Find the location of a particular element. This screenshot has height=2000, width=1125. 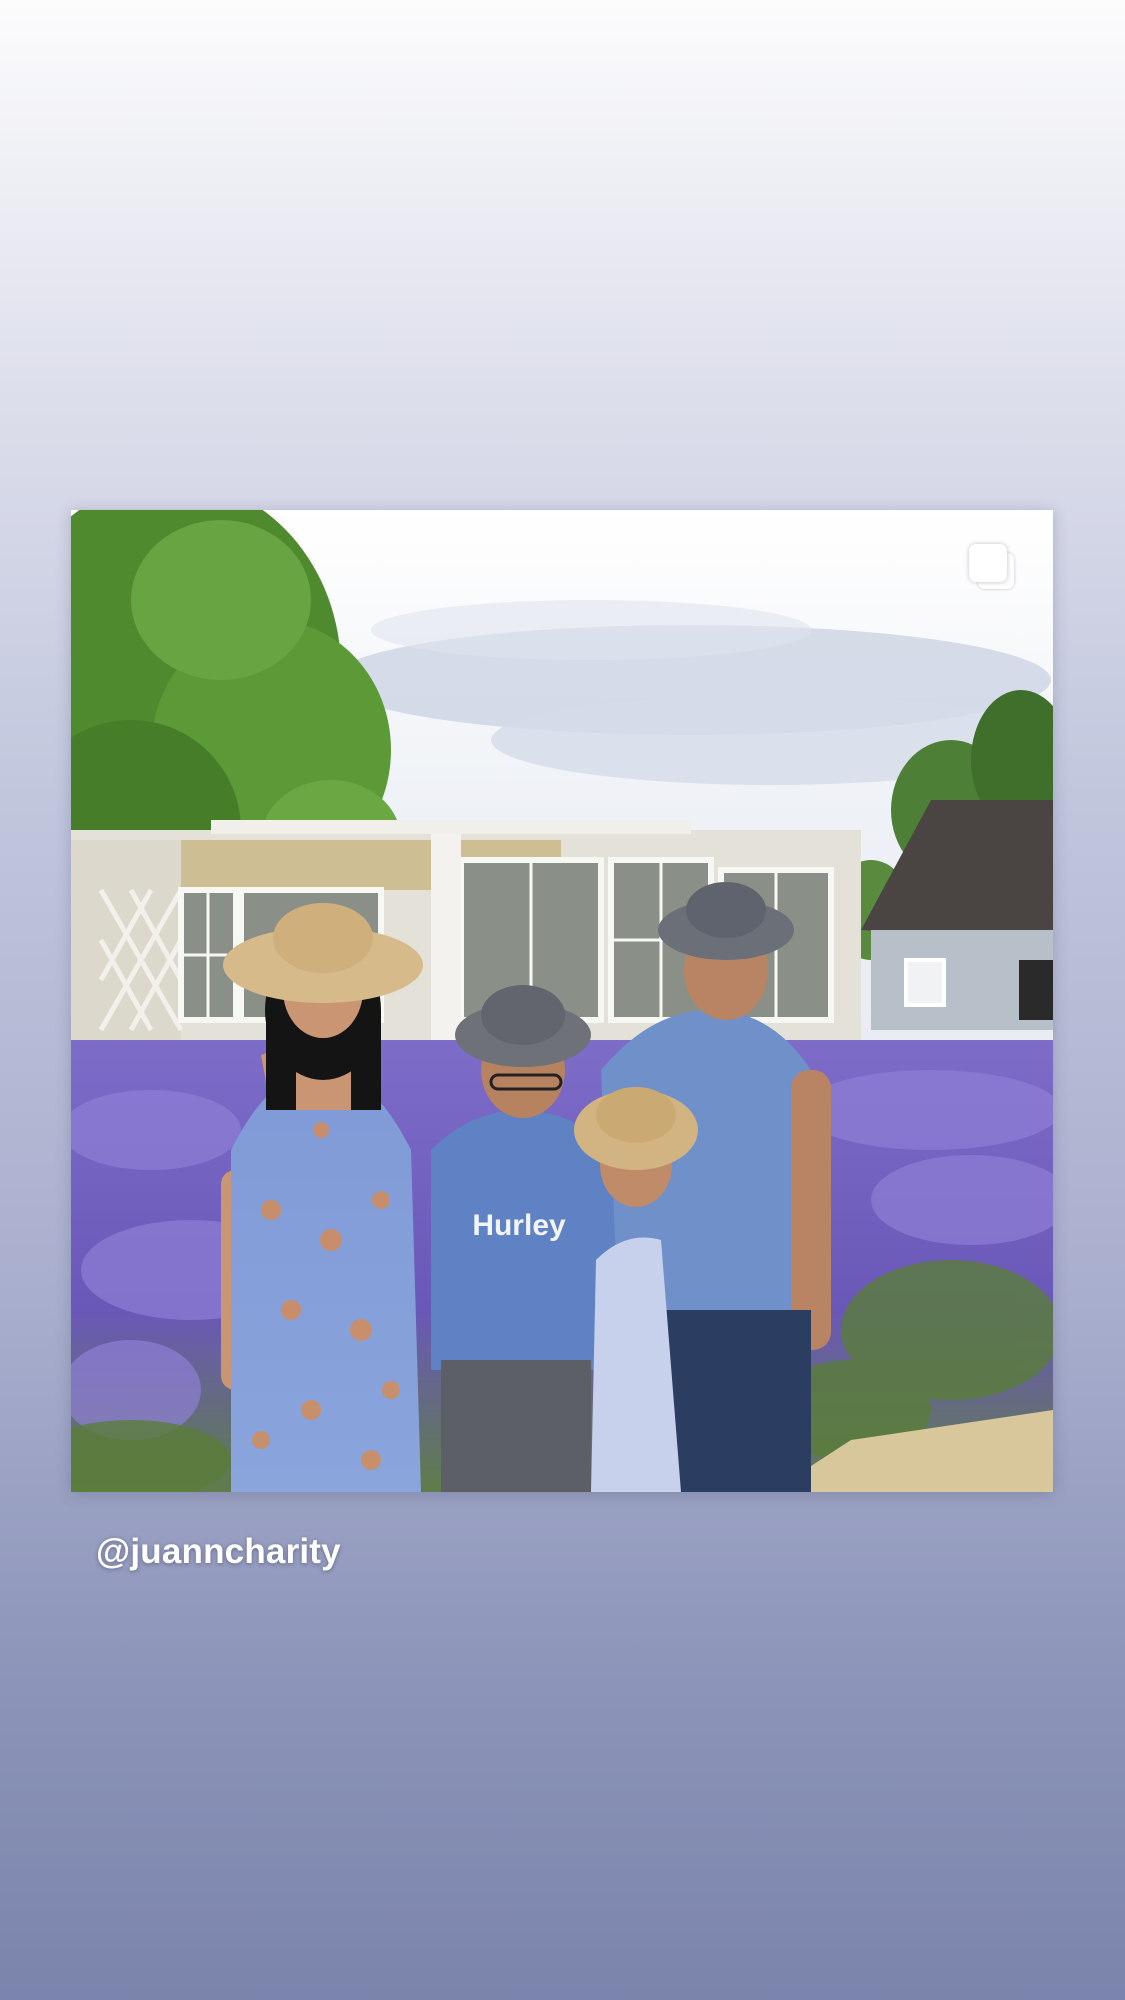

shirt-print: Hurley is located at coordinates (519, 1225).